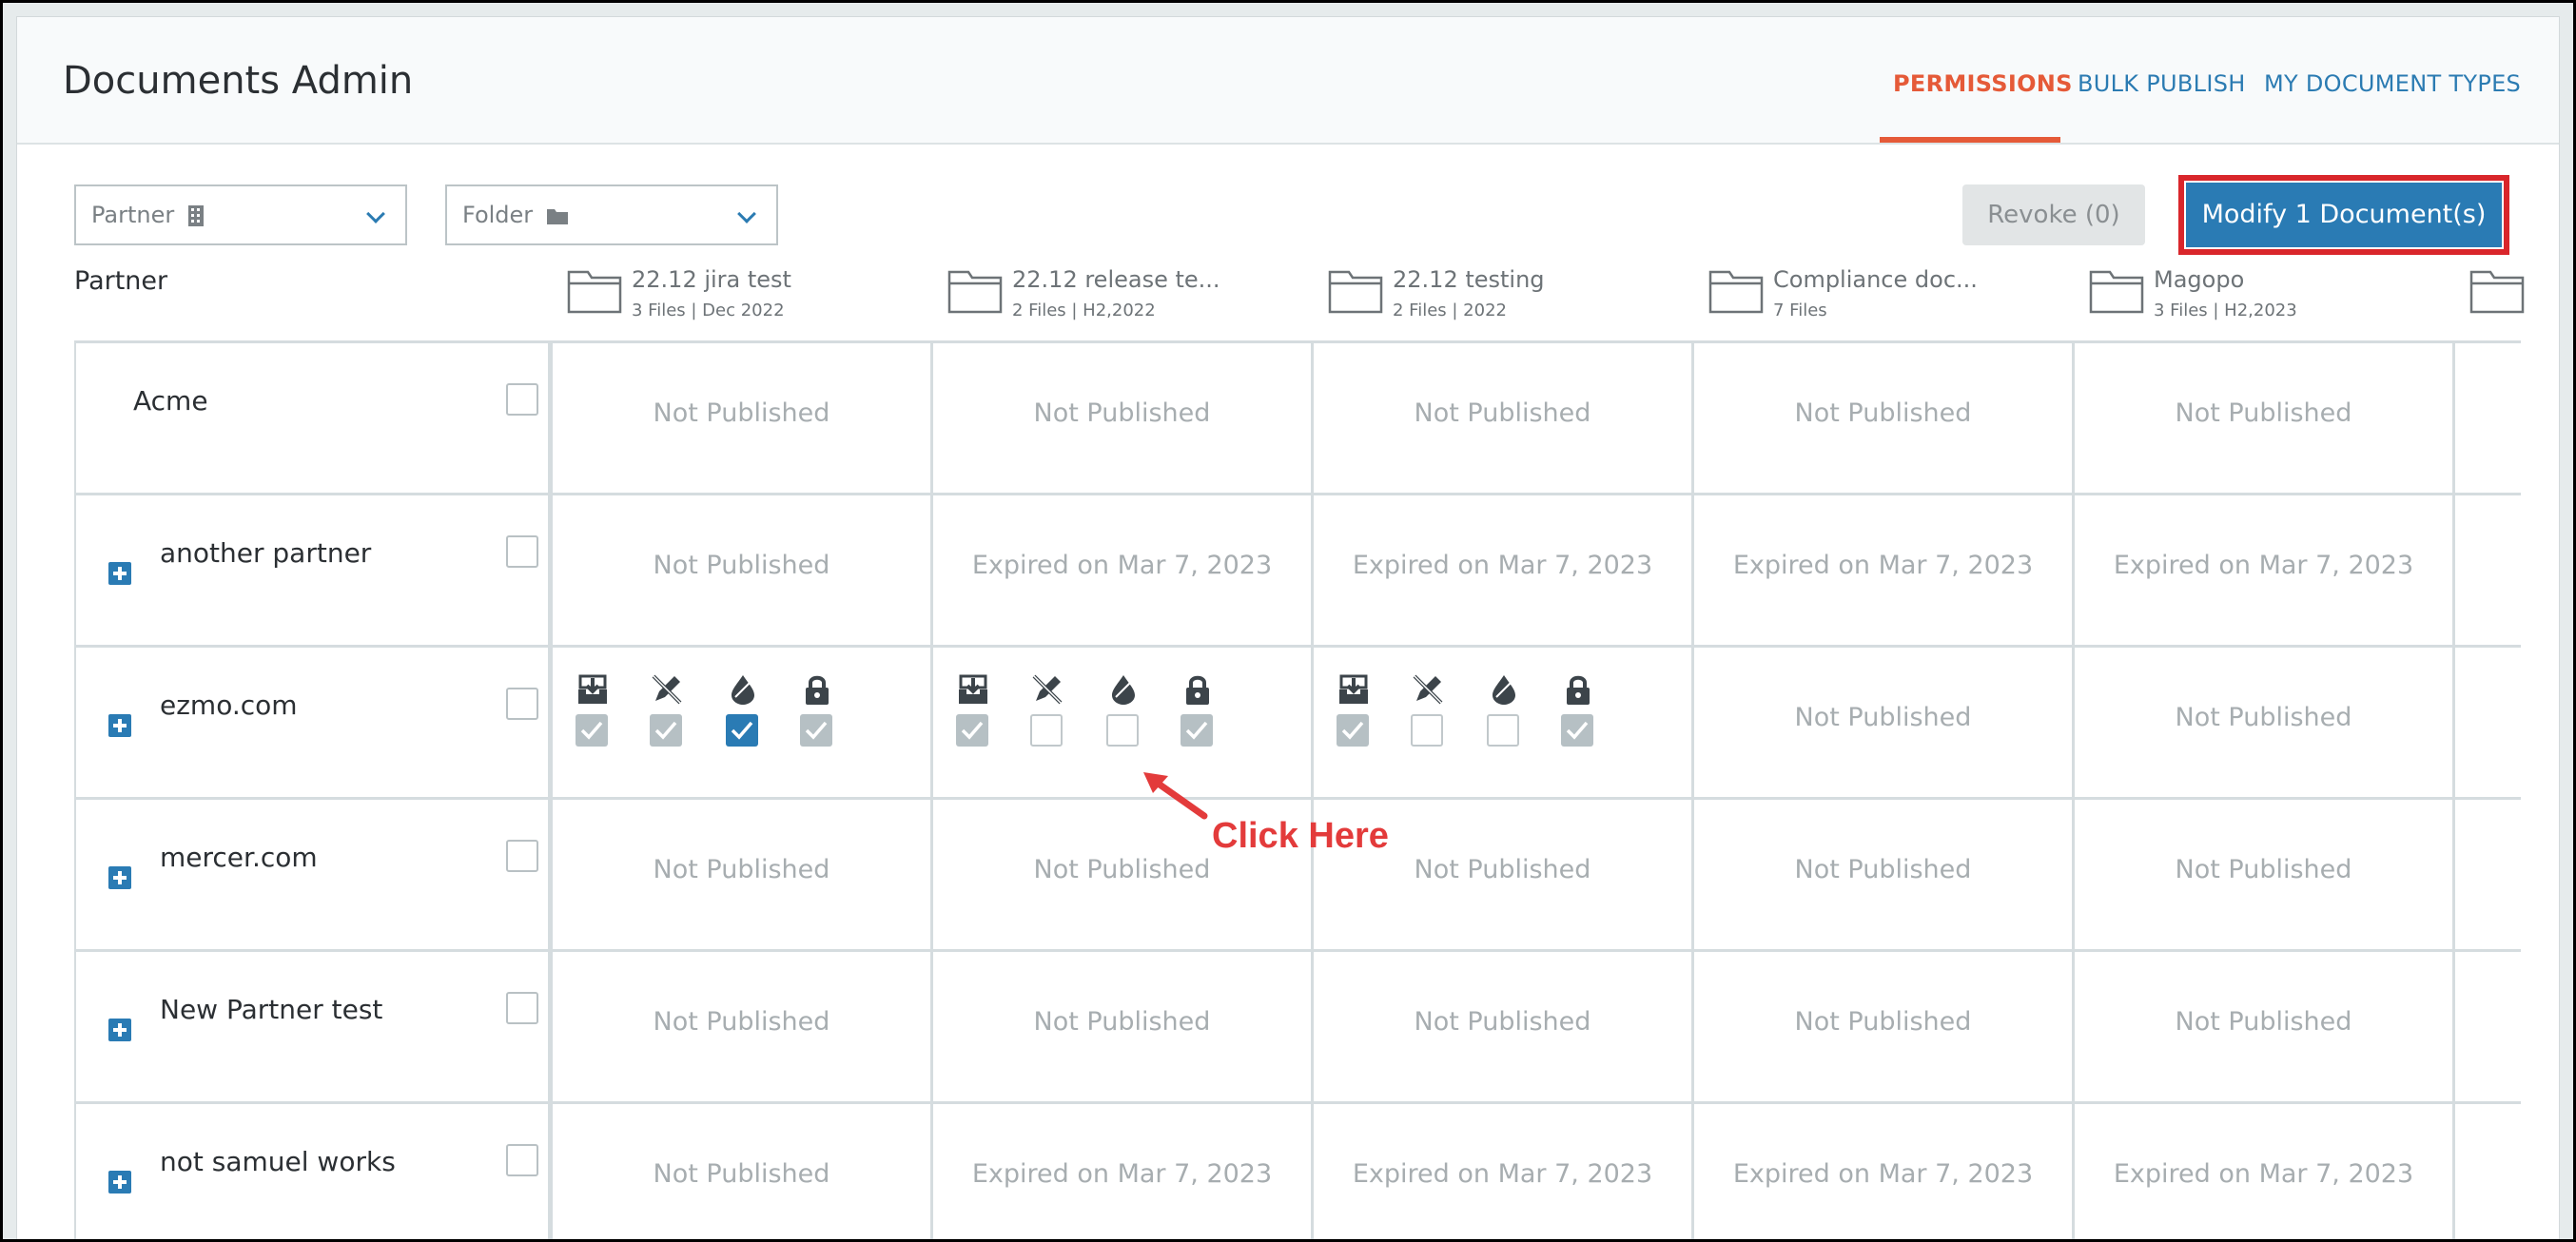 This screenshot has width=2576, height=1242. What do you see at coordinates (1128, 302) in the screenshot?
I see `folder-header: 22.12 release te... 2 Files | H2,2022` at bounding box center [1128, 302].